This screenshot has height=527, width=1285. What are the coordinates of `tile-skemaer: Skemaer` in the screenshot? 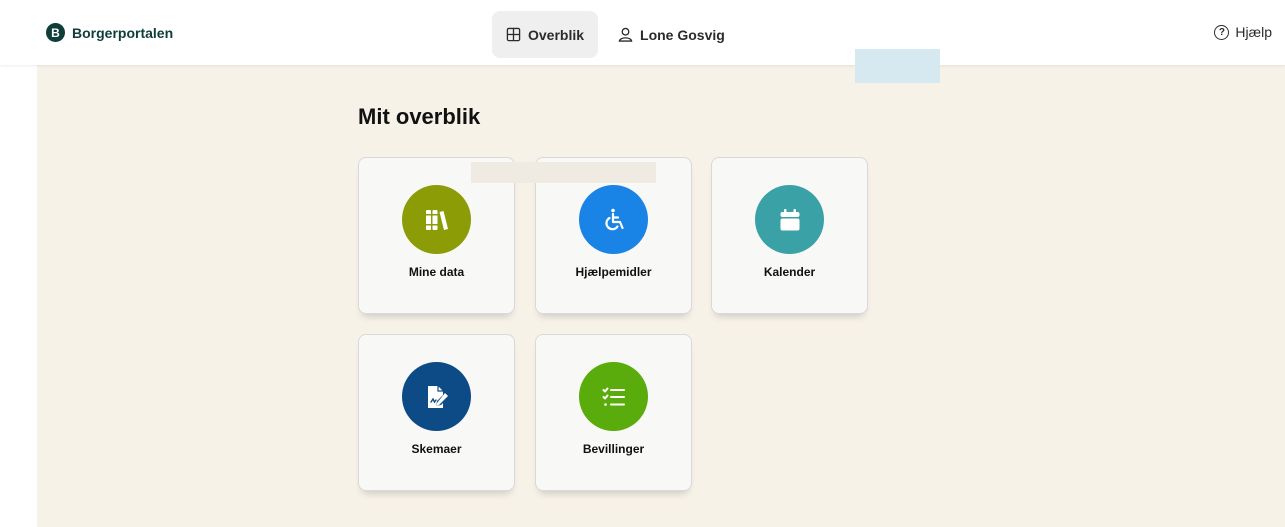 It's located at (436, 412).